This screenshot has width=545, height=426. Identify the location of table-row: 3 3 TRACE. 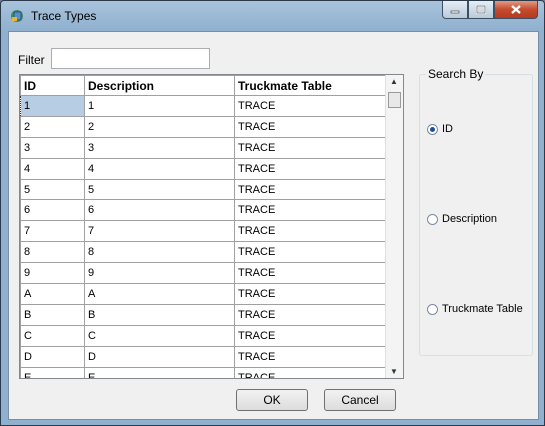
(203, 147).